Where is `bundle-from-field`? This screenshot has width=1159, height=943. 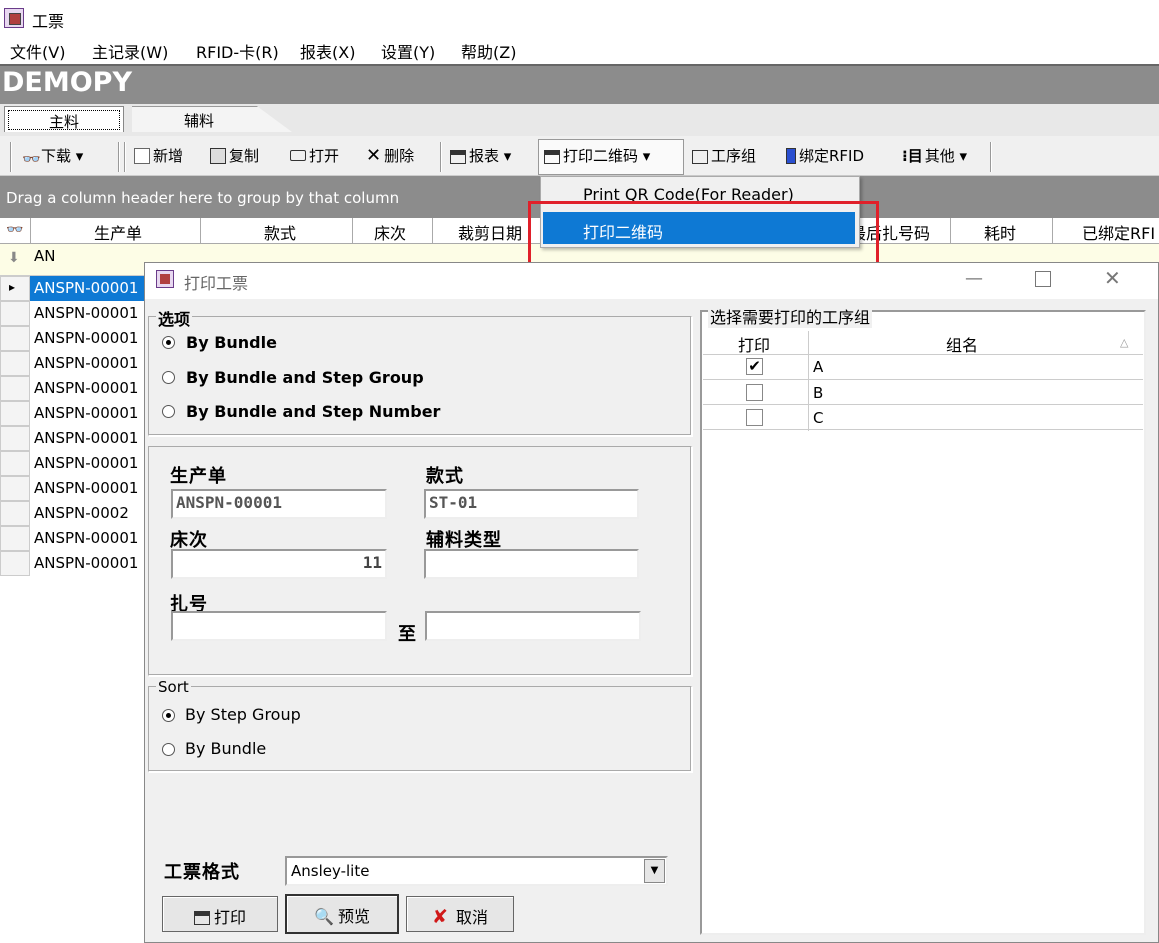
bundle-from-field is located at coordinates (279, 626).